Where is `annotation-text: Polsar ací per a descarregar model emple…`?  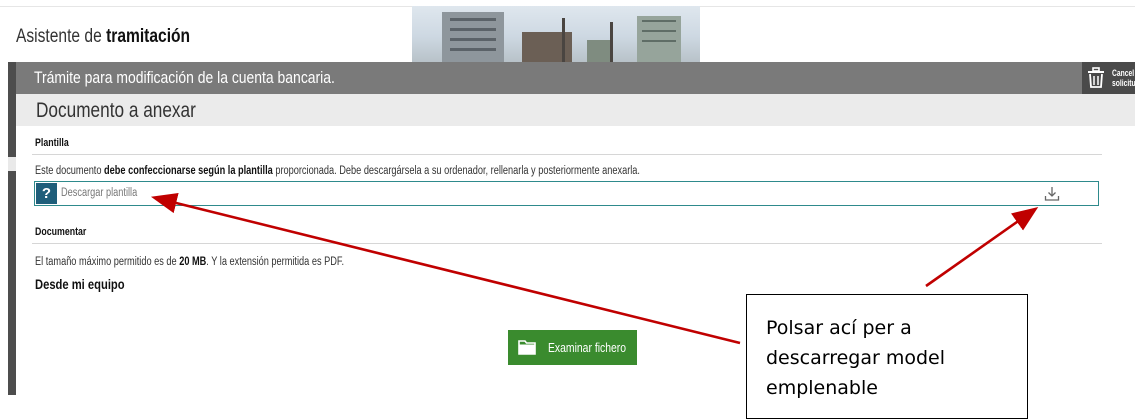 annotation-text: Polsar ací per a descarregar model emple… is located at coordinates (856, 358).